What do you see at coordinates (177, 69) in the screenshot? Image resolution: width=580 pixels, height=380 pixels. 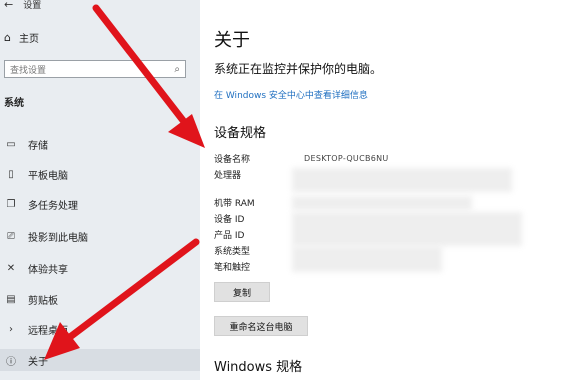 I see `search-icon: ⌕` at bounding box center [177, 69].